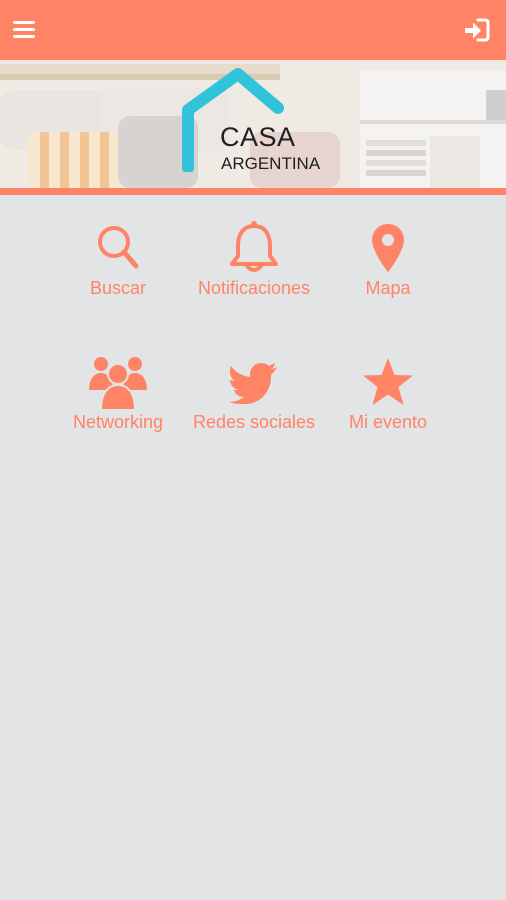  I want to click on tile-networking: Networking, so click(118, 409).